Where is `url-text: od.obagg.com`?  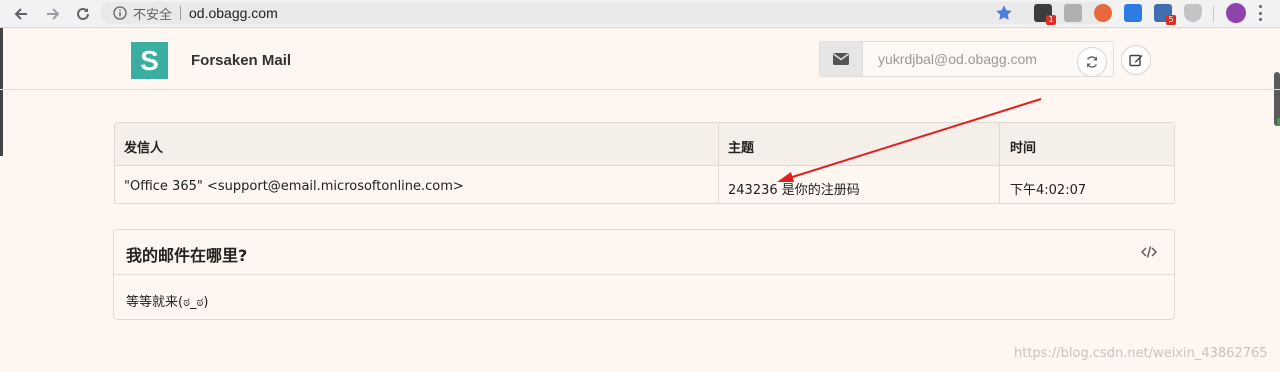
url-text: od.obagg.com is located at coordinates (233, 13).